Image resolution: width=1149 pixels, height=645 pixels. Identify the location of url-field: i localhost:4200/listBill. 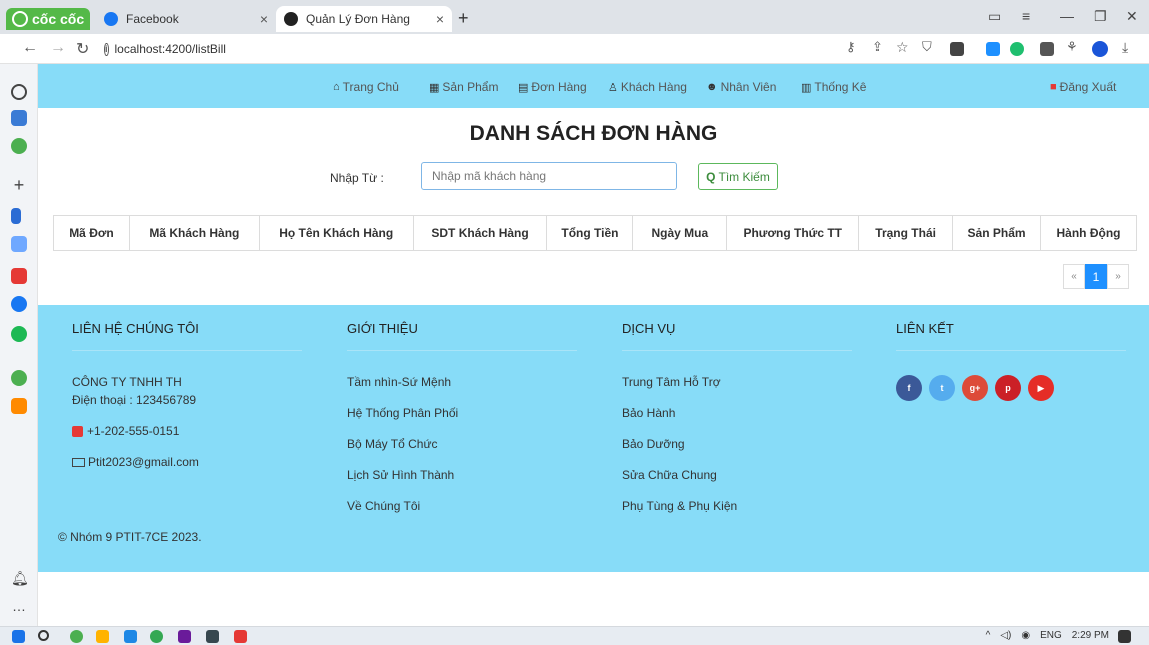
(165, 49).